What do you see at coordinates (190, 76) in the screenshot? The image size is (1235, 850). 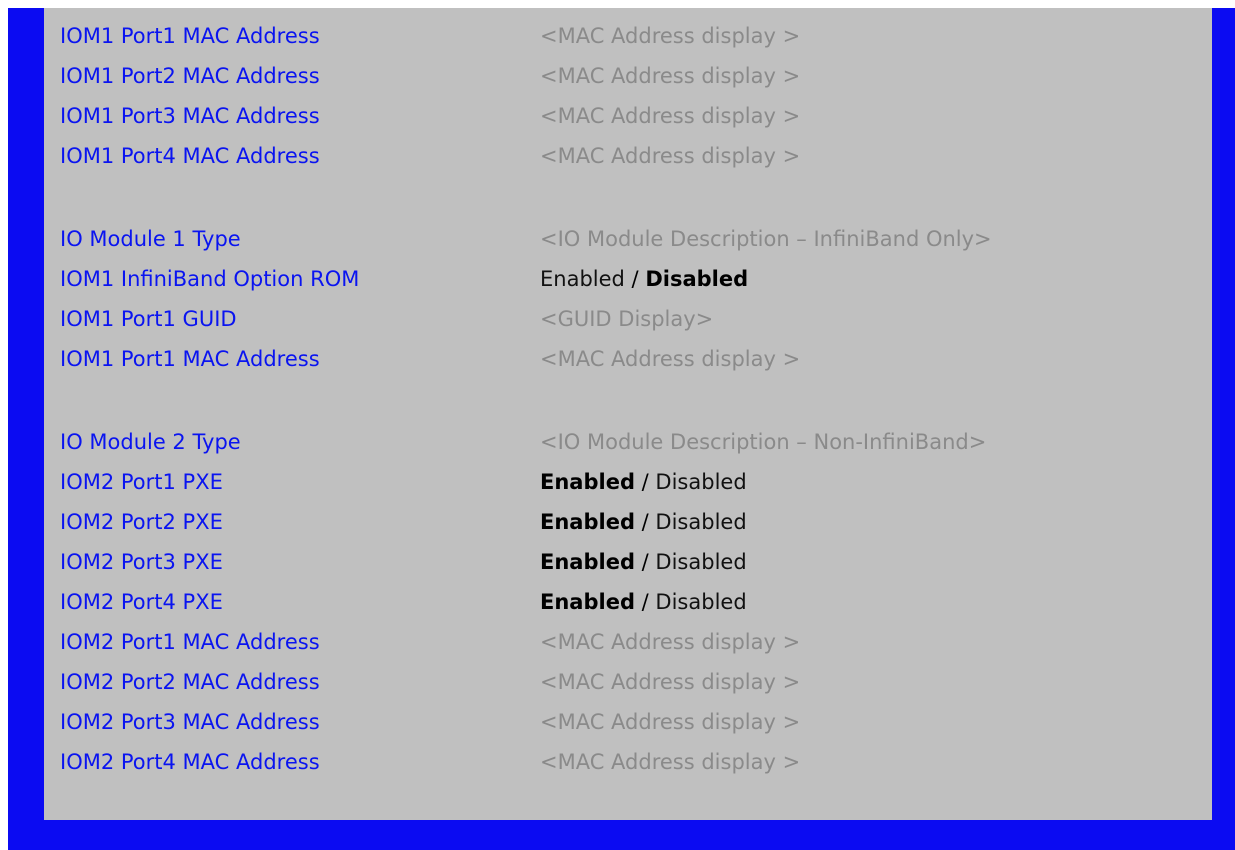 I see `setting-label: IOM1 Port2 MAC Address` at bounding box center [190, 76].